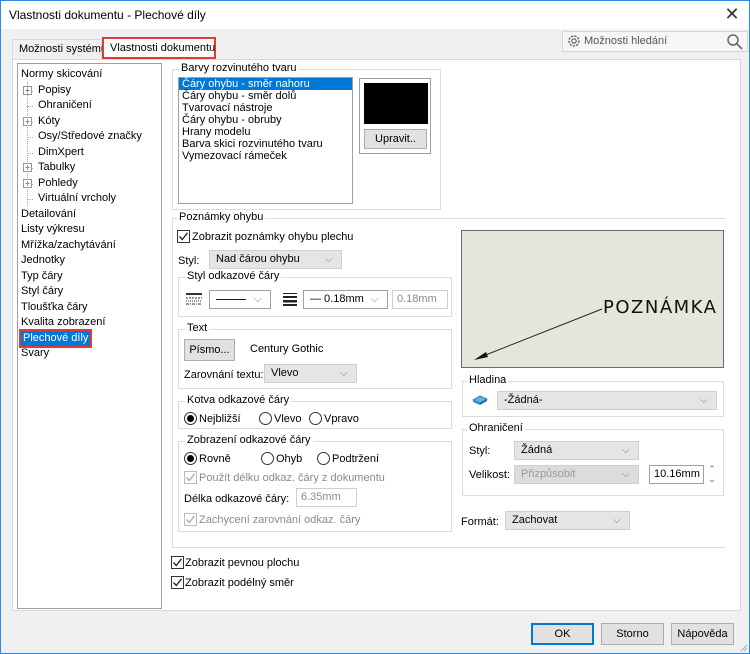 The image size is (750, 654). What do you see at coordinates (61, 152) in the screenshot?
I see `tree-item: DimXpert` at bounding box center [61, 152].